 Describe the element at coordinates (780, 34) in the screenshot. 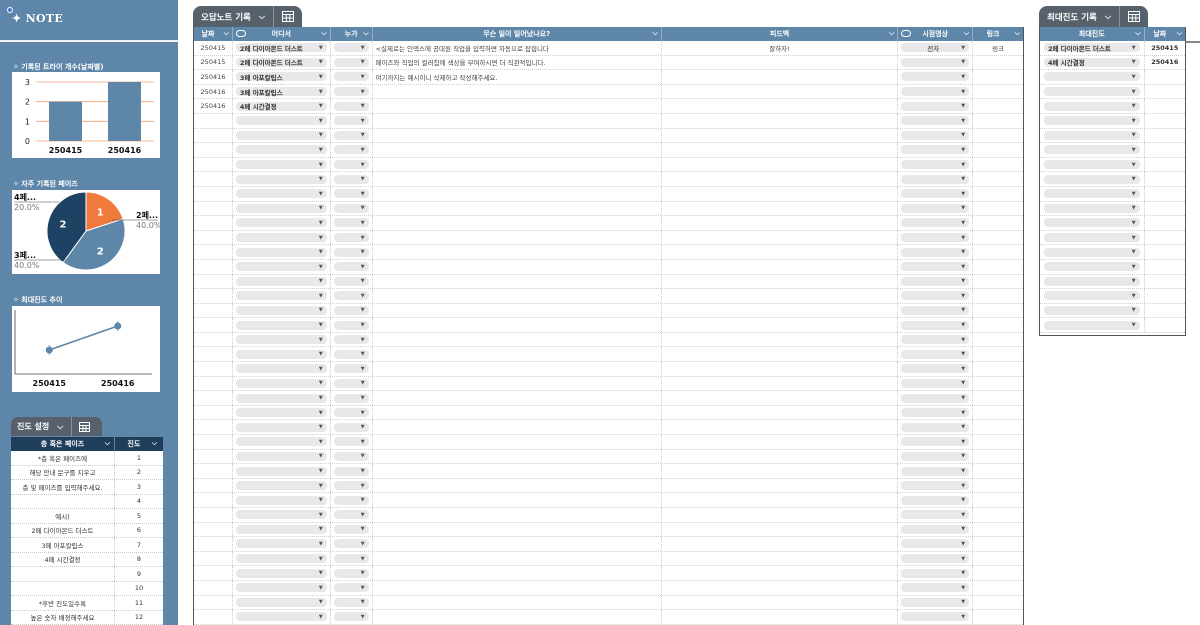

I see `header-feedback: 피드백 ⌵` at that location.